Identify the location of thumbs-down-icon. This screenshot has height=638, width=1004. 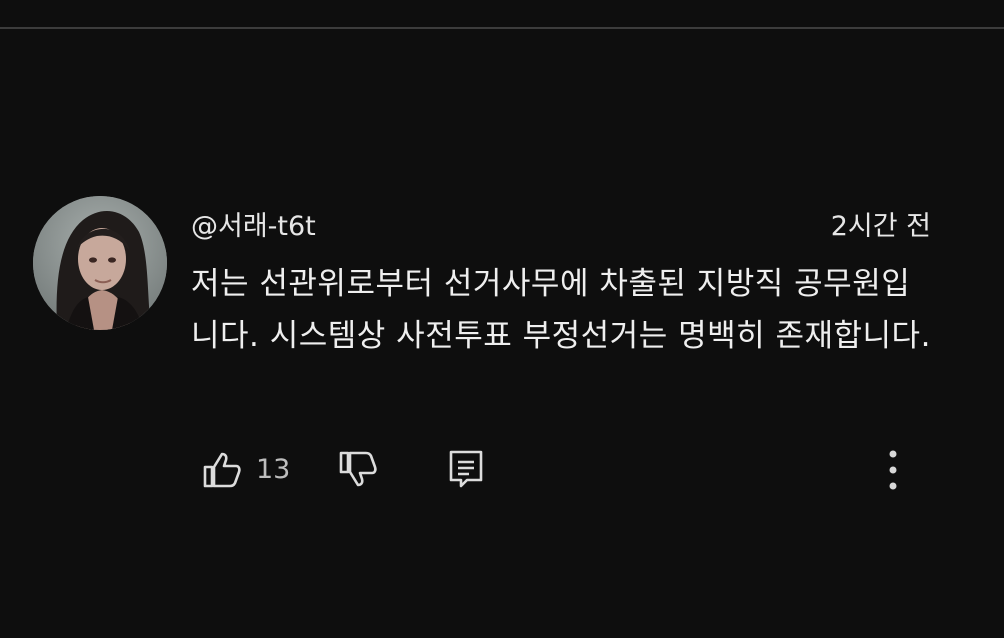
(358, 469).